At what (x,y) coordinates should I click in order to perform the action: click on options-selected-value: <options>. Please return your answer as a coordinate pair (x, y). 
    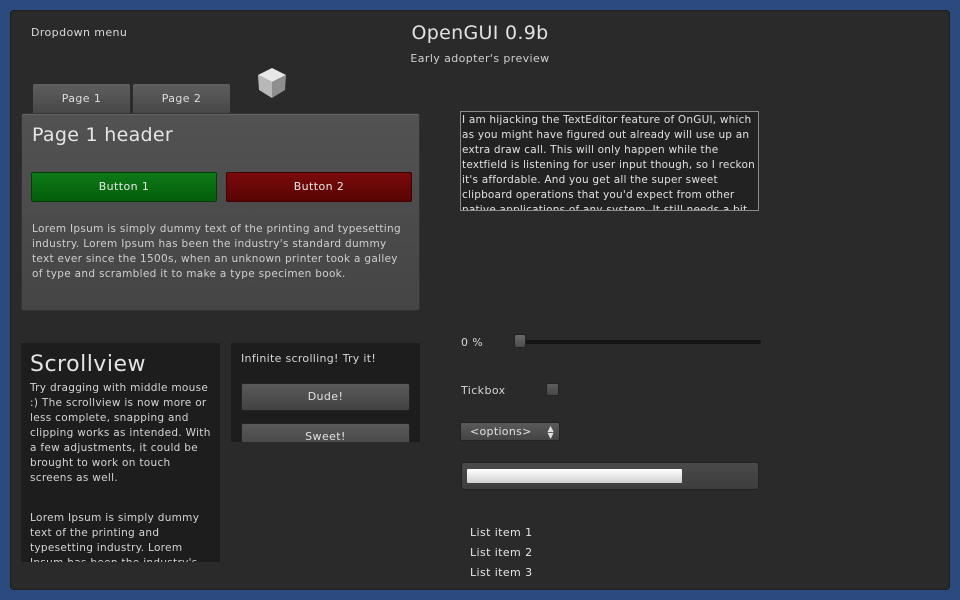
    Looking at the image, I should click on (501, 431).